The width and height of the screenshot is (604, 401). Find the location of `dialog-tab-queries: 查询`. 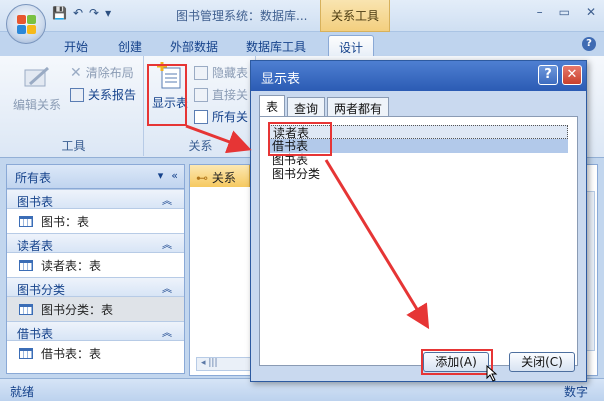

dialog-tab-queries: 查询 is located at coordinates (306, 107).